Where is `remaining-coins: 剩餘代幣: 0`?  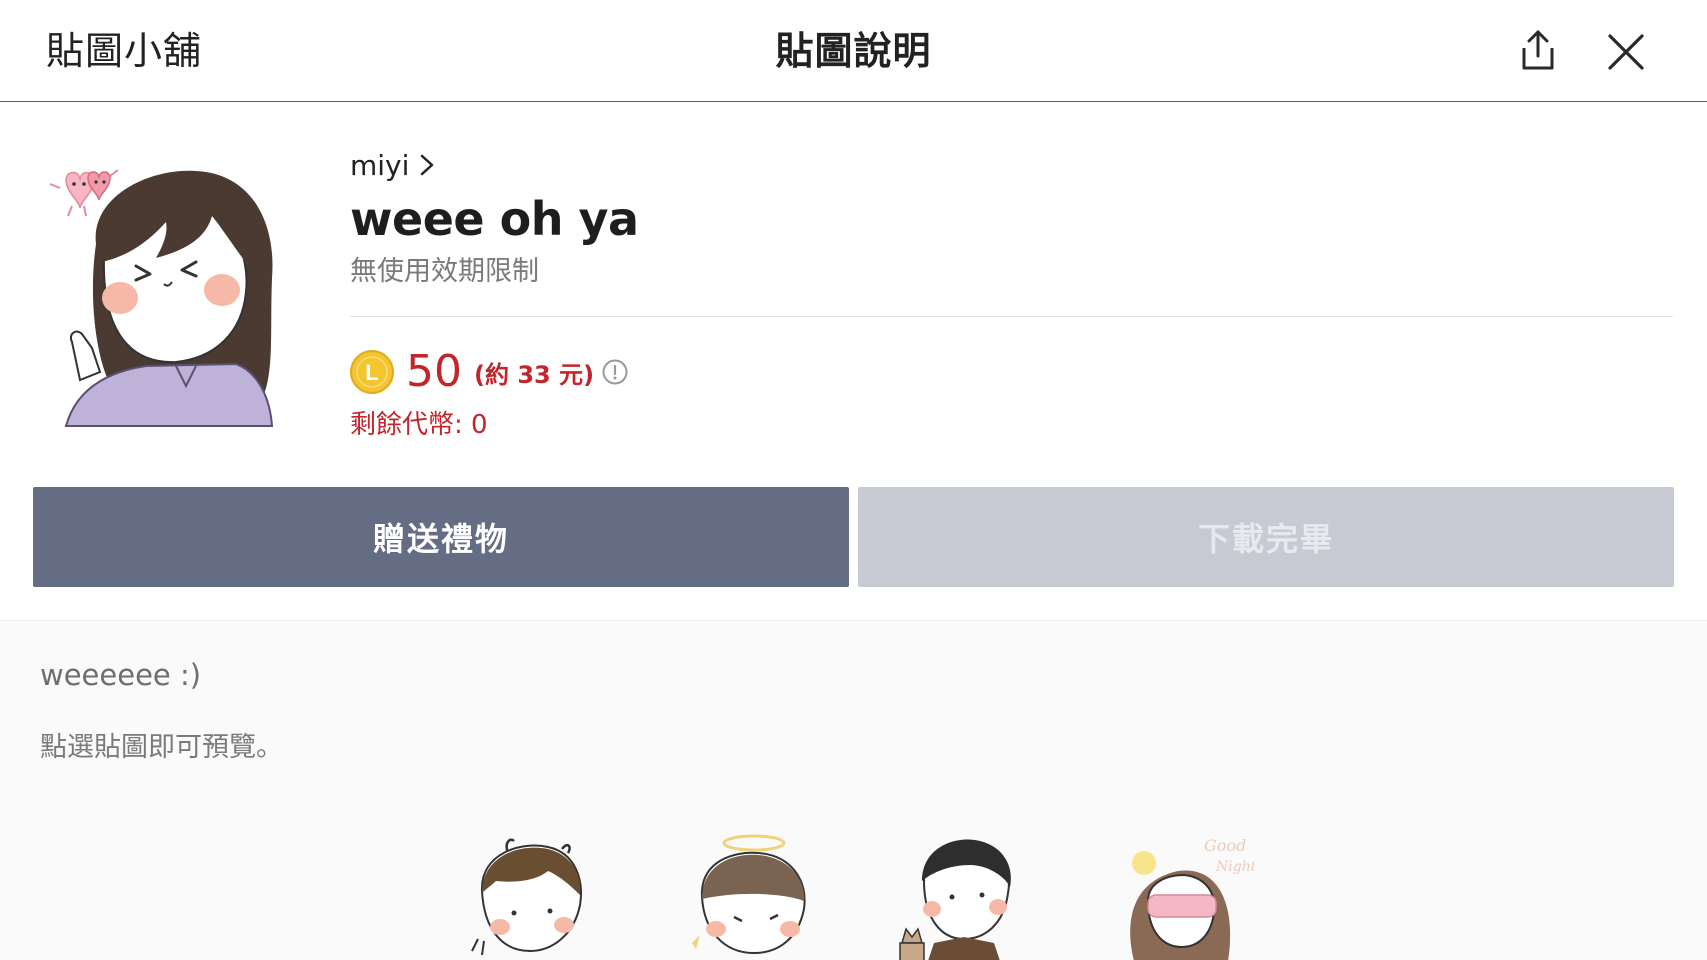
remaining-coins: 剩餘代幣: 0 is located at coordinates (419, 425).